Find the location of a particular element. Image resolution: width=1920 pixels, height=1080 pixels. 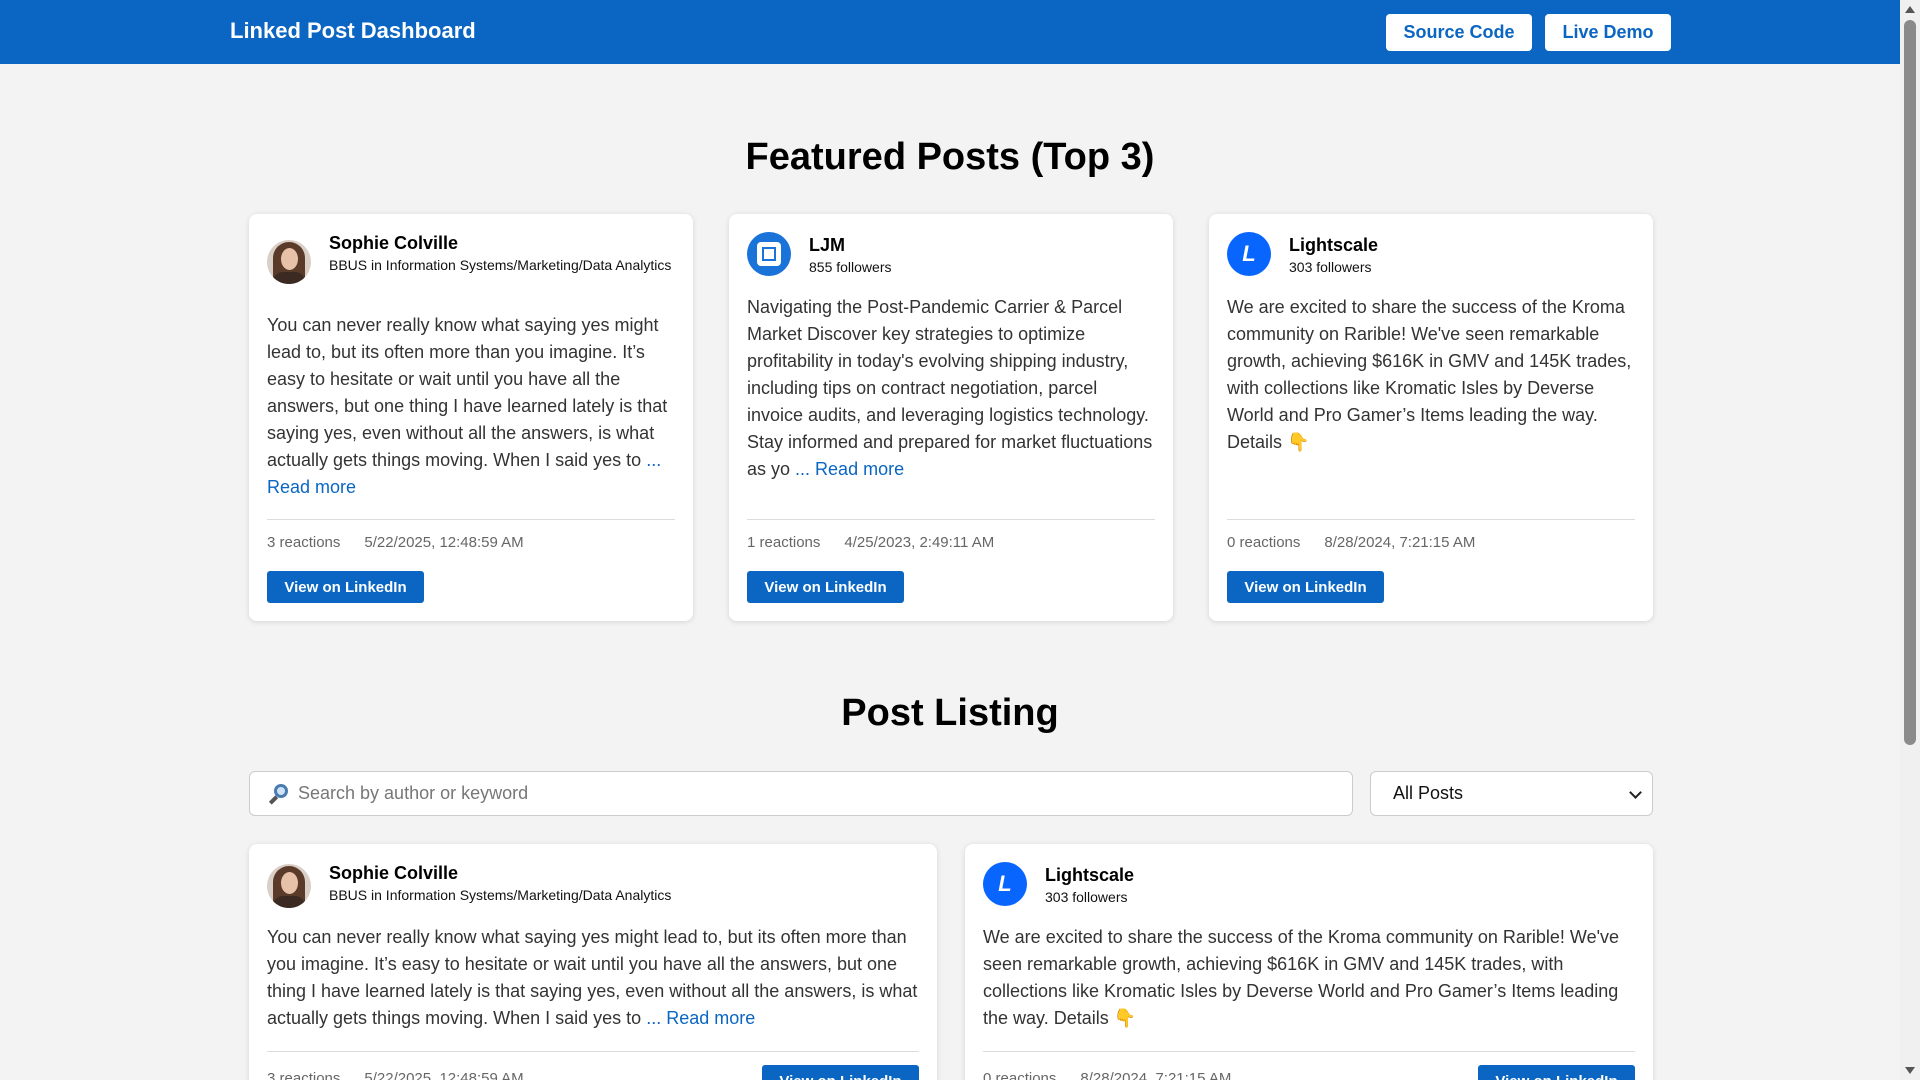

chevron-down-icon is located at coordinates (1635, 792).